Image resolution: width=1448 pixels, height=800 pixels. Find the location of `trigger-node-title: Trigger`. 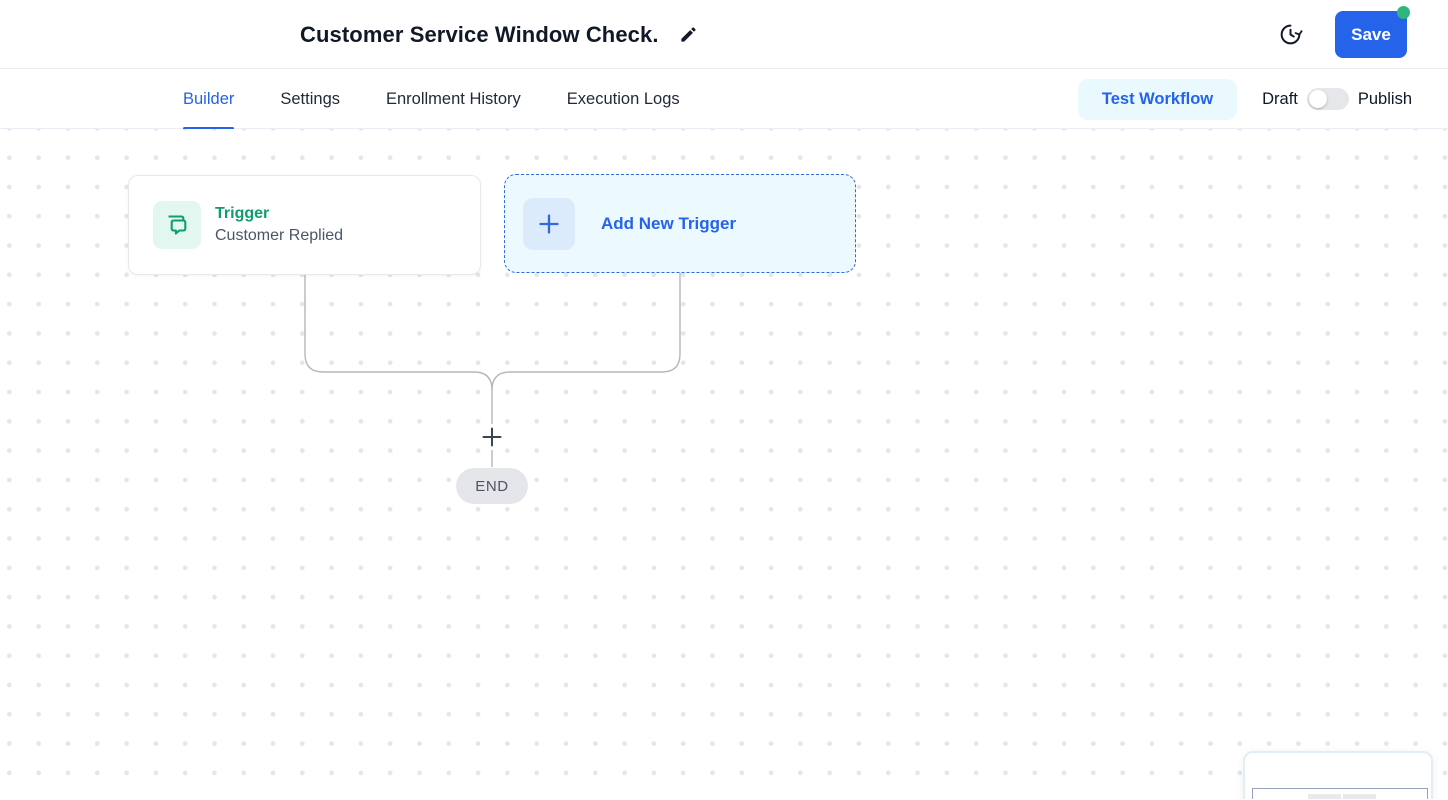

trigger-node-title: Trigger is located at coordinates (242, 213).